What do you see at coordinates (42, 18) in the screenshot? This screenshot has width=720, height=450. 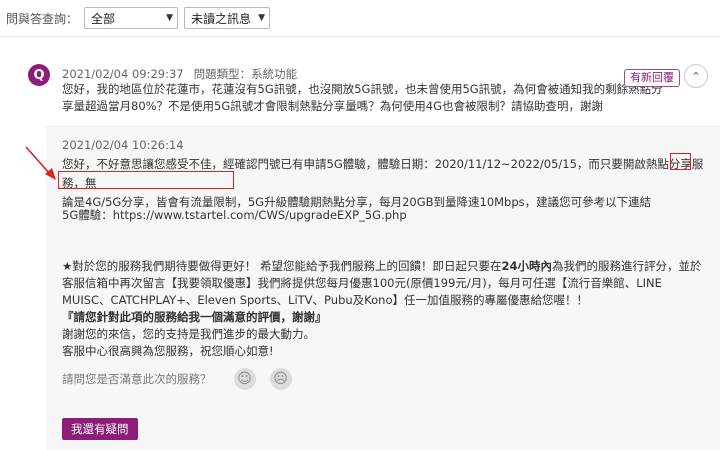 I see `filter-label: 問與答查詢：` at bounding box center [42, 18].